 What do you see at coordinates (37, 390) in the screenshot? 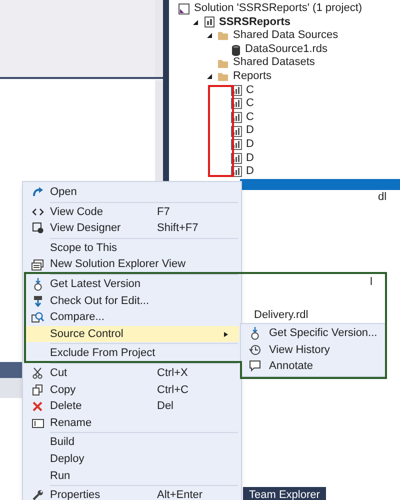
I see `copy-icon` at bounding box center [37, 390].